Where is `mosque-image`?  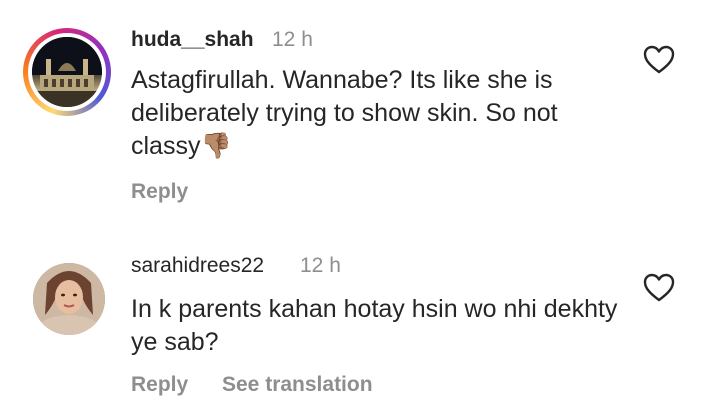
mosque-image is located at coordinates (67, 72).